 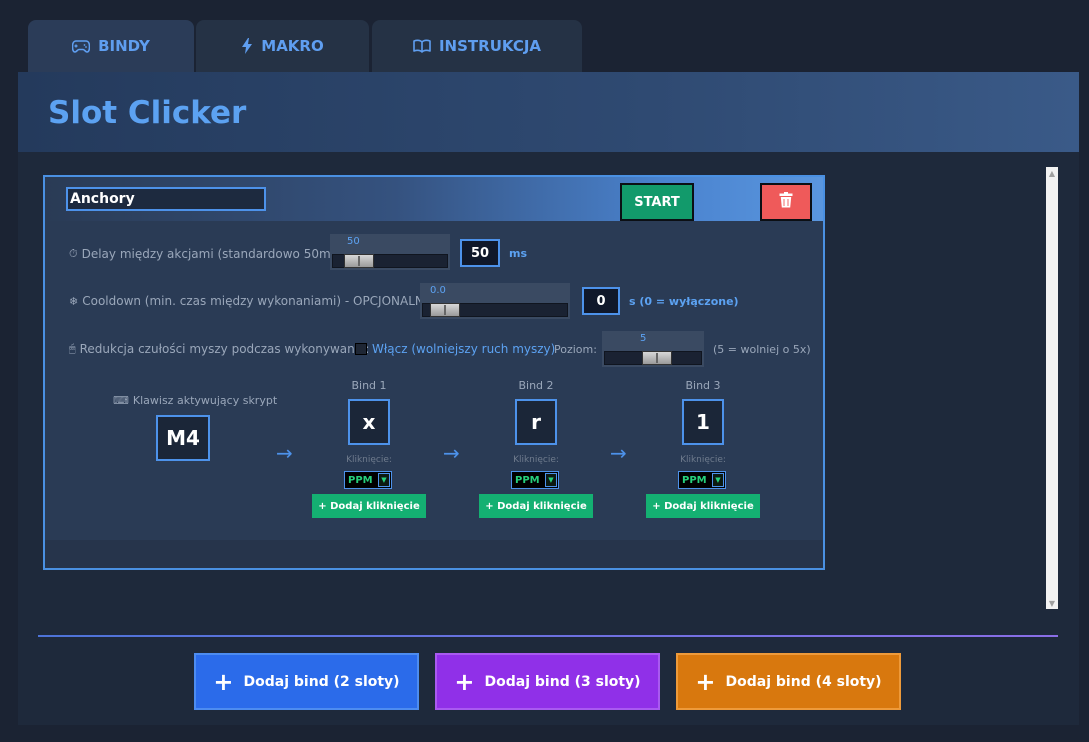 I want to click on bind-3-click-label: Kliknięcie:, so click(x=703, y=460).